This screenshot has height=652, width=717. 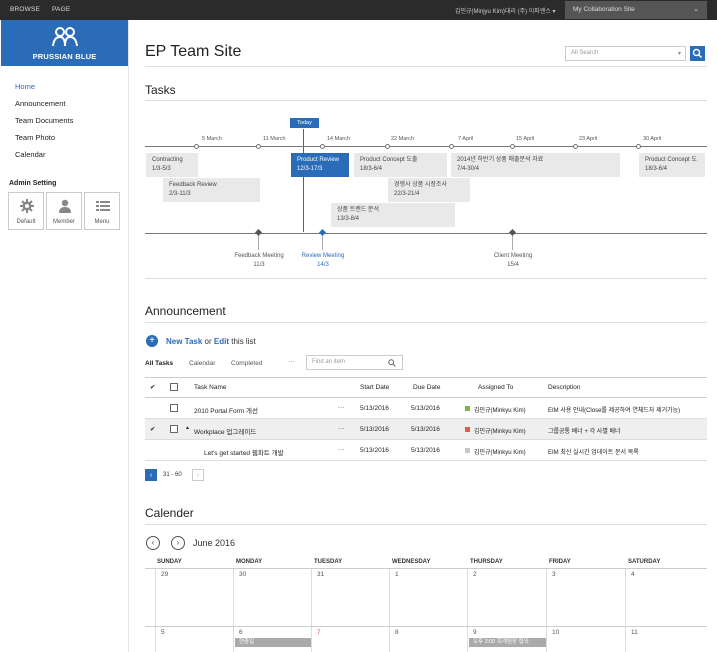 I want to click on check-icon: ✔, so click(x=153, y=387).